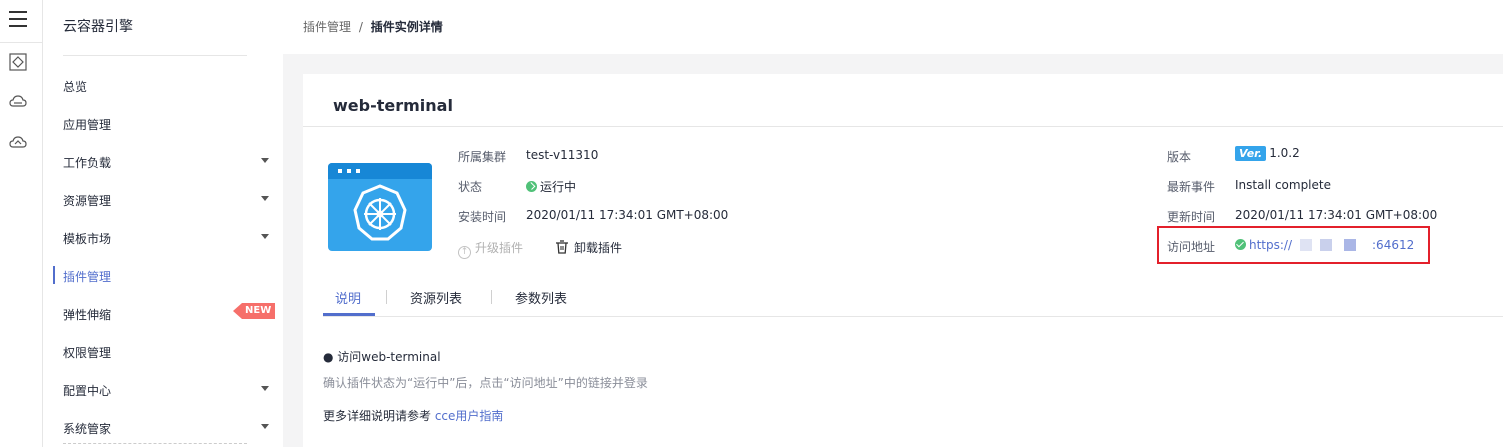 The height and width of the screenshot is (447, 1503). I want to click on doc-more-prefix: 更多详细说明请参考, so click(379, 416).